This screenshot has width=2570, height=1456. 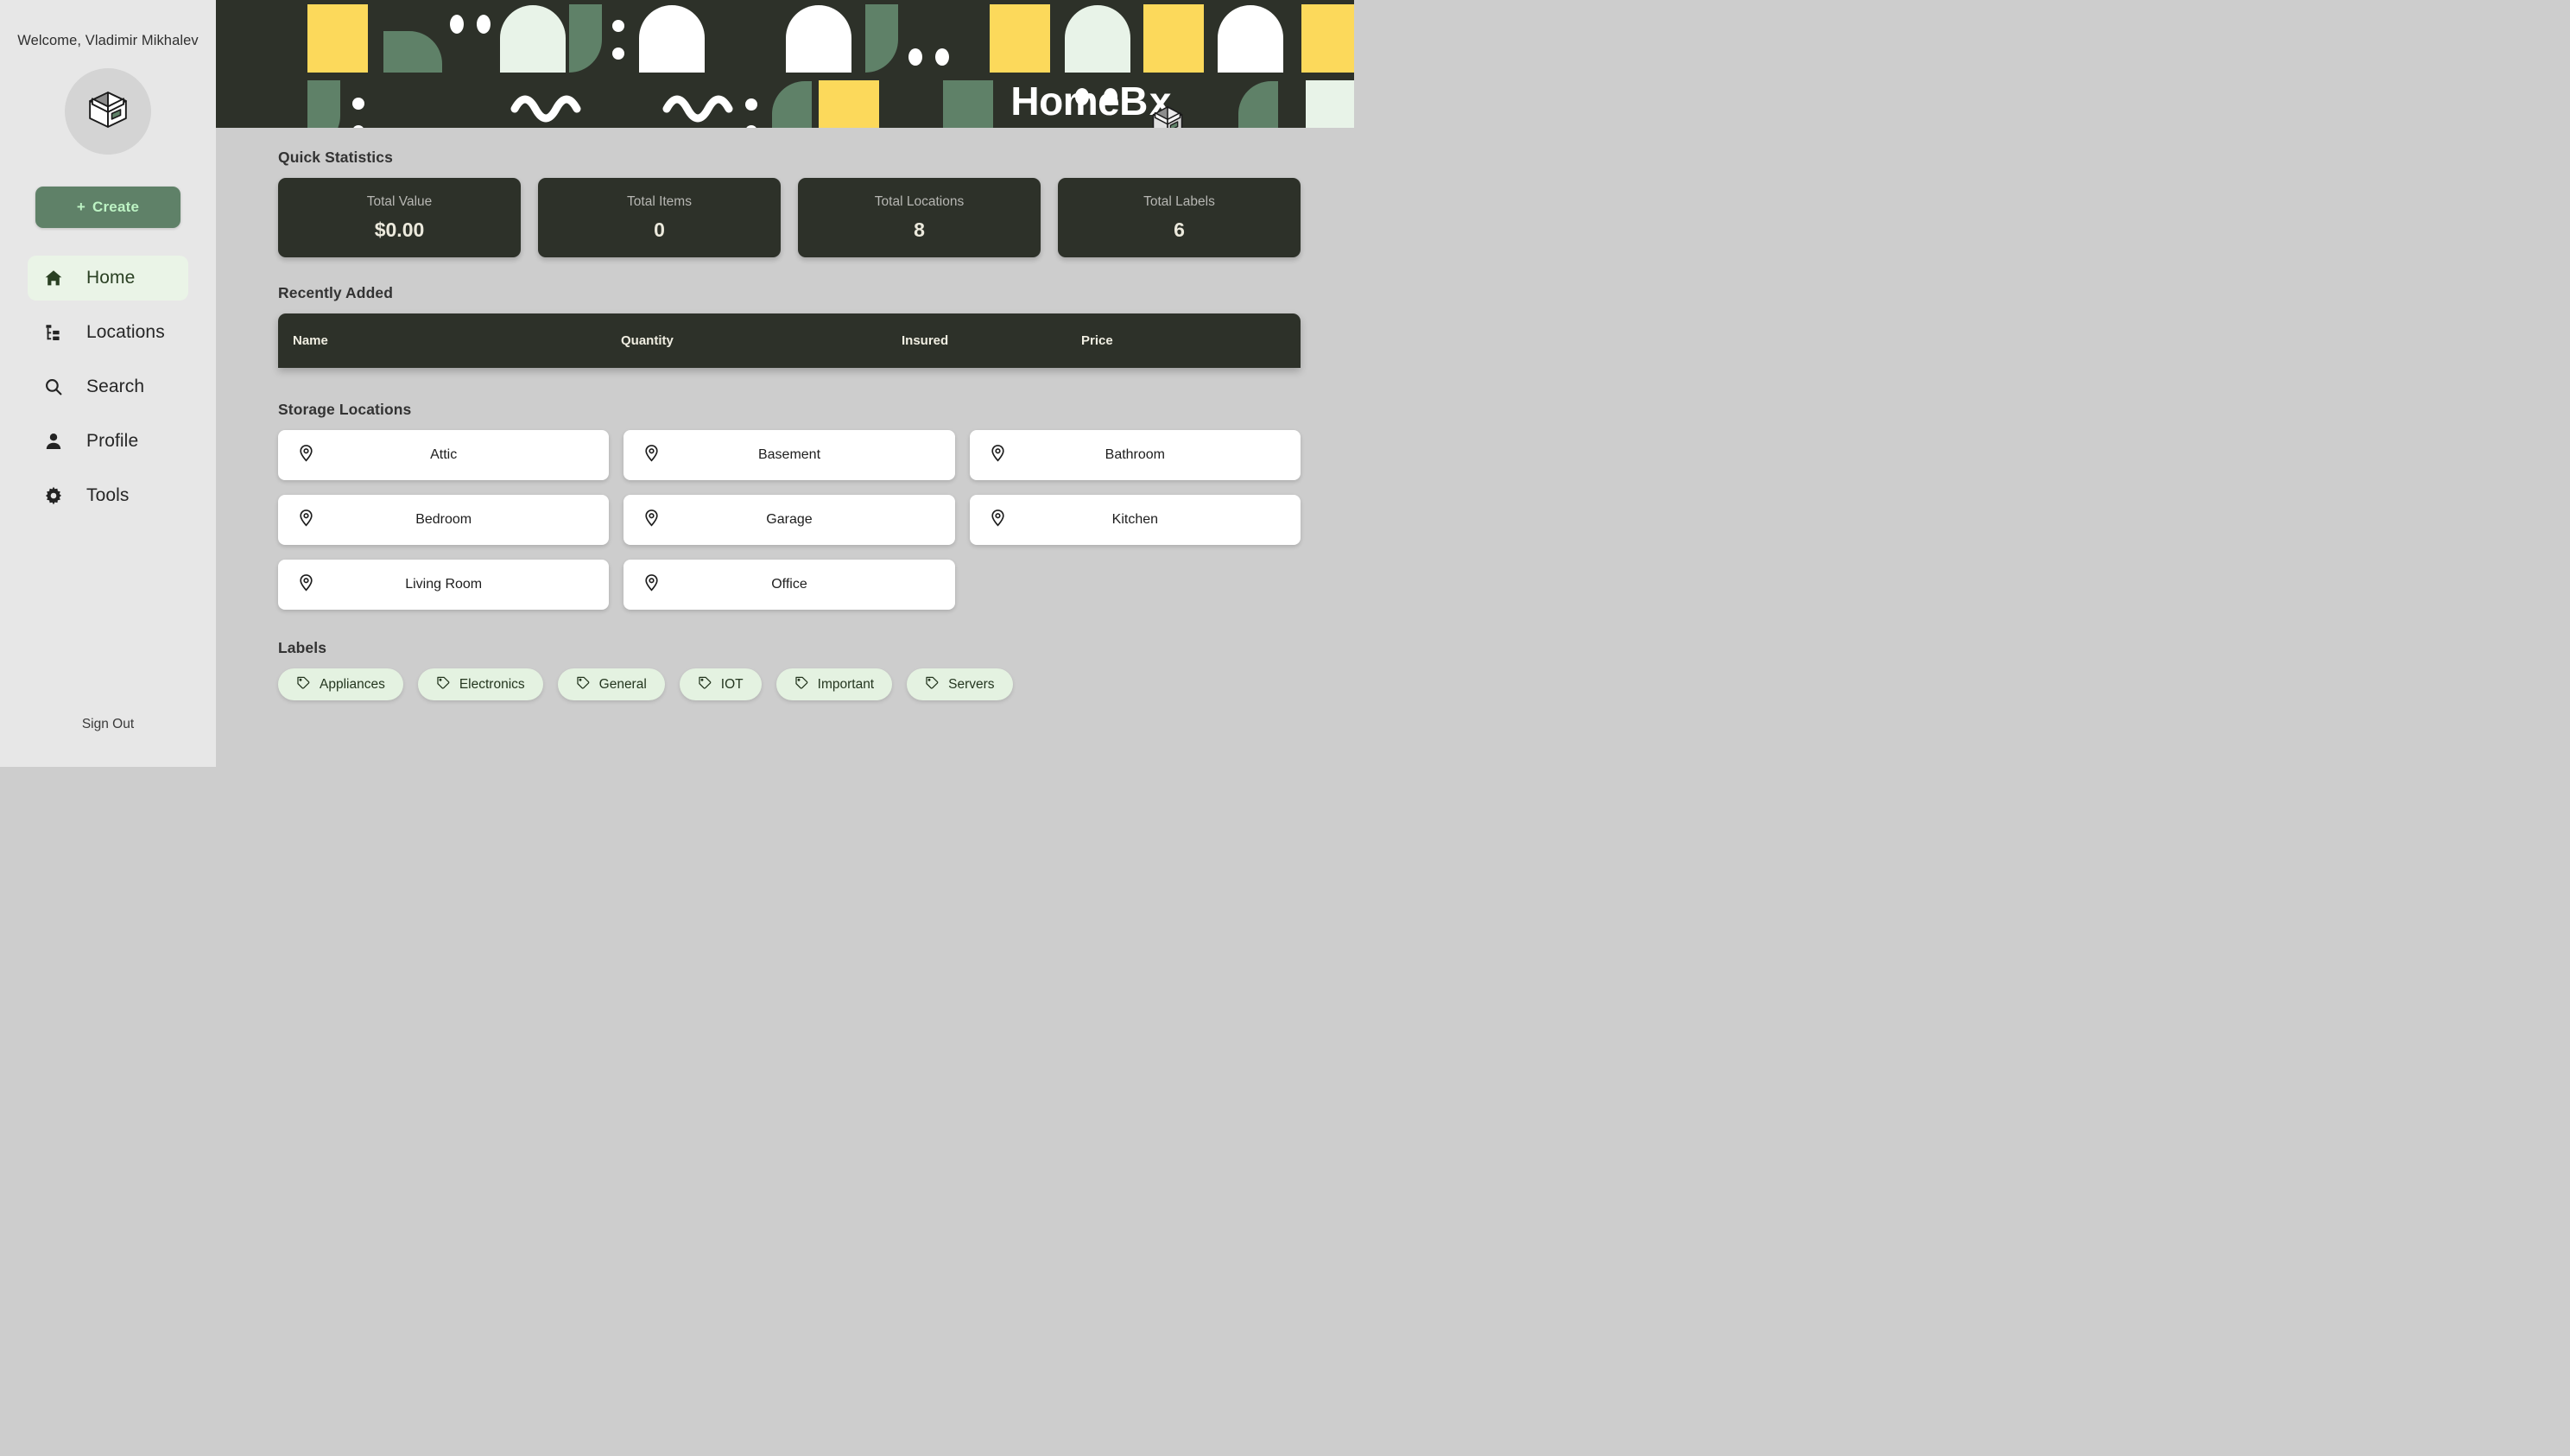 What do you see at coordinates (622, 684) in the screenshot?
I see `label-name: General` at bounding box center [622, 684].